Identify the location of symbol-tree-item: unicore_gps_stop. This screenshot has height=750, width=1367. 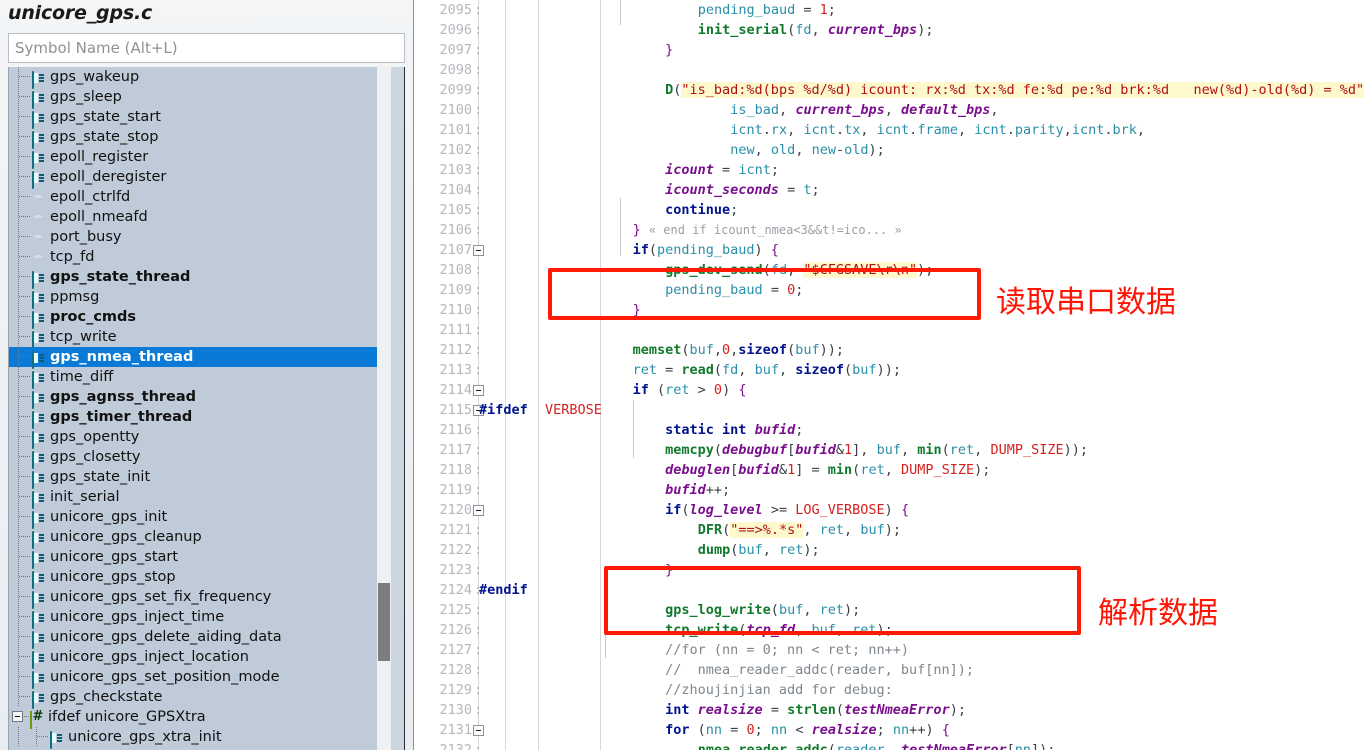
(200, 578).